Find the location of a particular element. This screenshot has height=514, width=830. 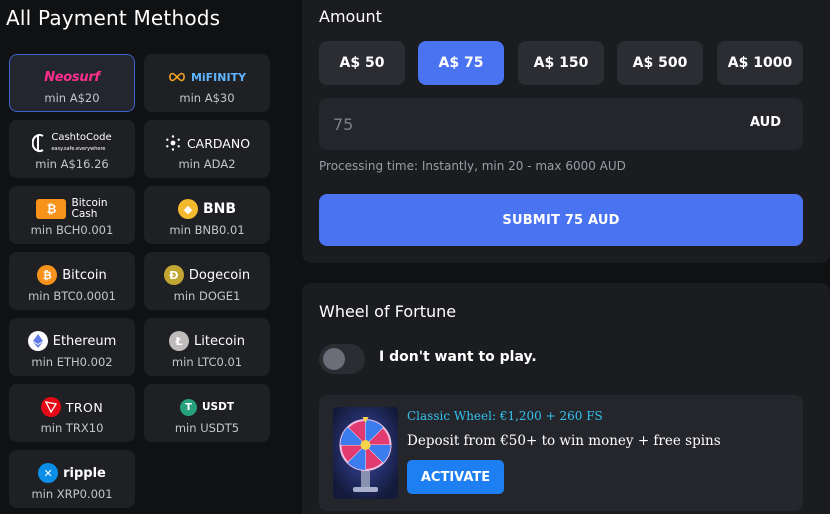

payment-methods-title: All Payment Methods is located at coordinates (113, 18).